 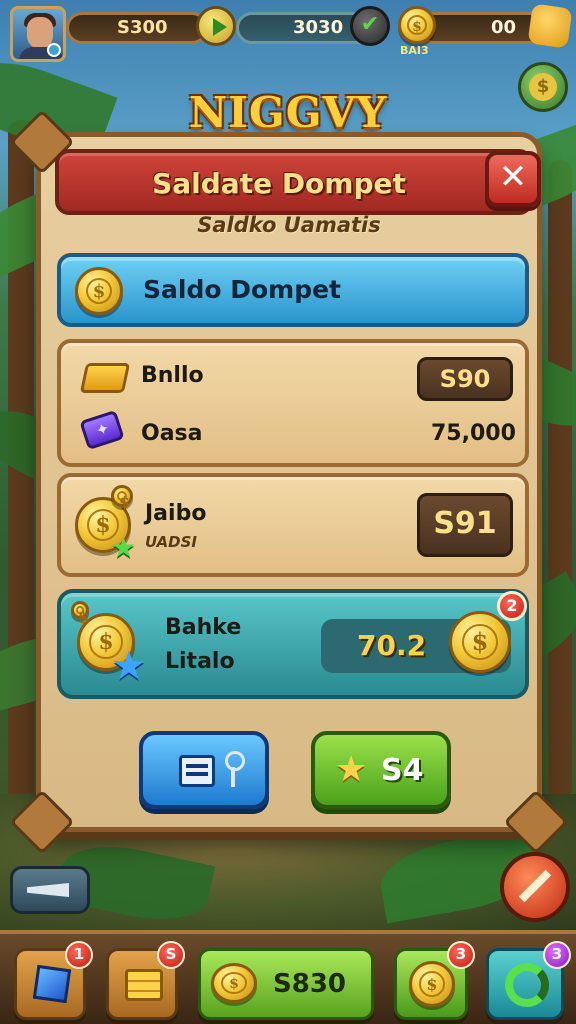 I want to click on panel-header: Saldate Dompet ✕, so click(x=298, y=182).